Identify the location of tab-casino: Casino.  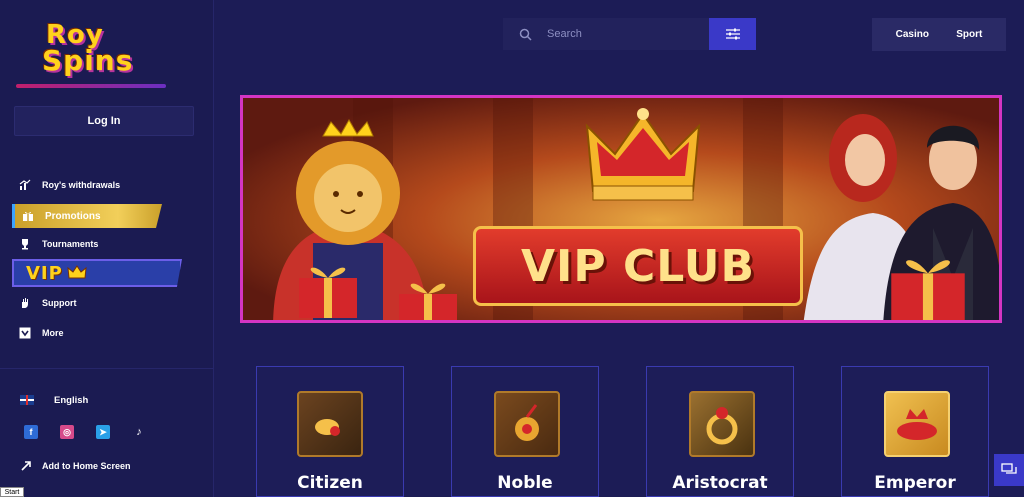
(912, 34).